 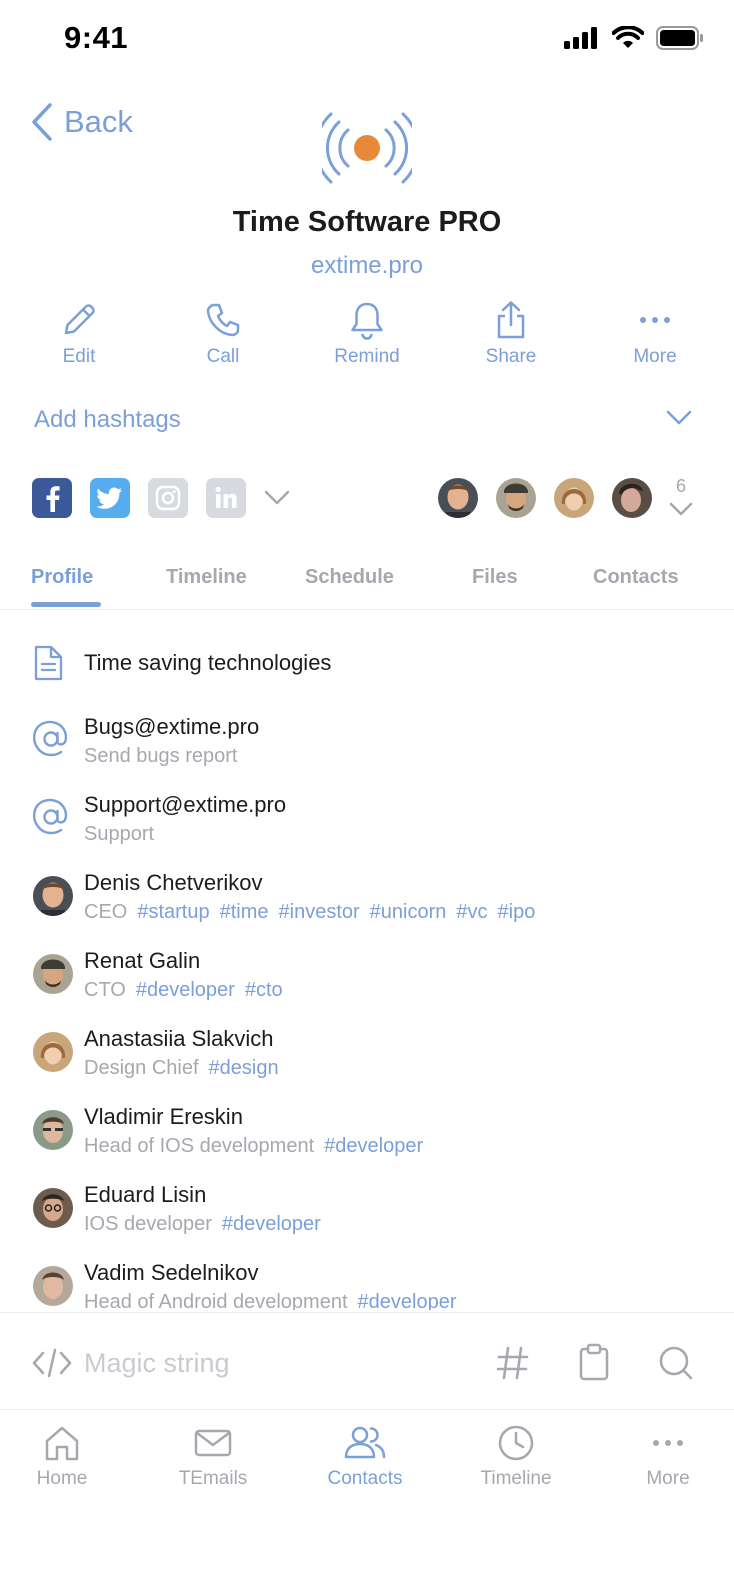 What do you see at coordinates (161, 756) in the screenshot?
I see `email-note: Send bugs report` at bounding box center [161, 756].